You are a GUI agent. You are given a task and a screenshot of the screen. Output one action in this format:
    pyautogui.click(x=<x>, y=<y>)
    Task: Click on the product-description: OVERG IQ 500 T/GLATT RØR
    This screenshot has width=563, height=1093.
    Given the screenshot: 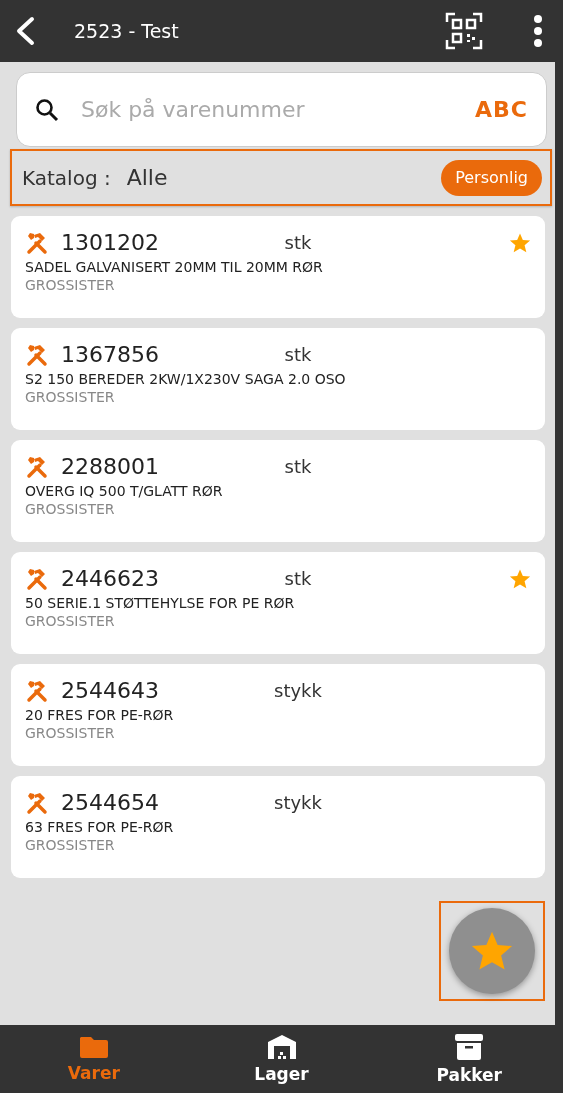 What is the action you would take?
    pyautogui.click(x=124, y=491)
    